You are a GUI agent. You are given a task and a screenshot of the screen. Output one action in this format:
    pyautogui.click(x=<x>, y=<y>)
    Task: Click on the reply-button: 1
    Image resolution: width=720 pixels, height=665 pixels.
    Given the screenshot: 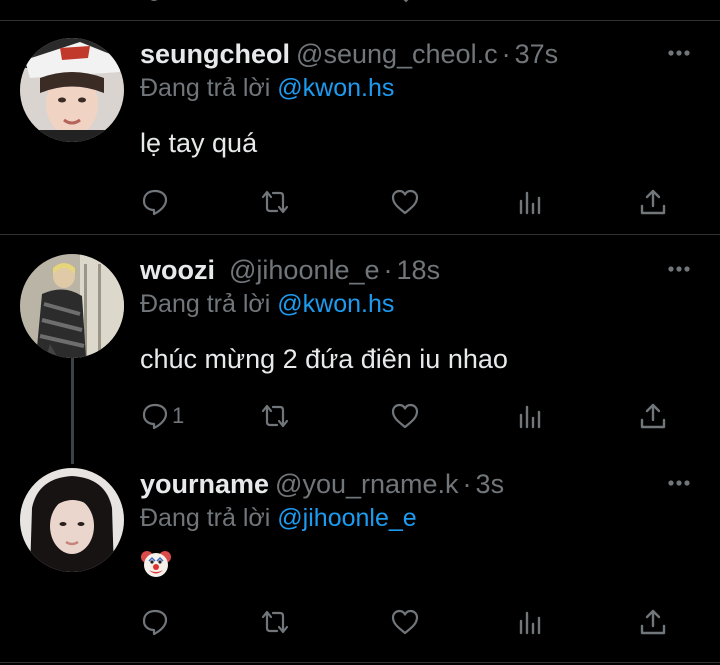 What is the action you would take?
    pyautogui.click(x=162, y=416)
    